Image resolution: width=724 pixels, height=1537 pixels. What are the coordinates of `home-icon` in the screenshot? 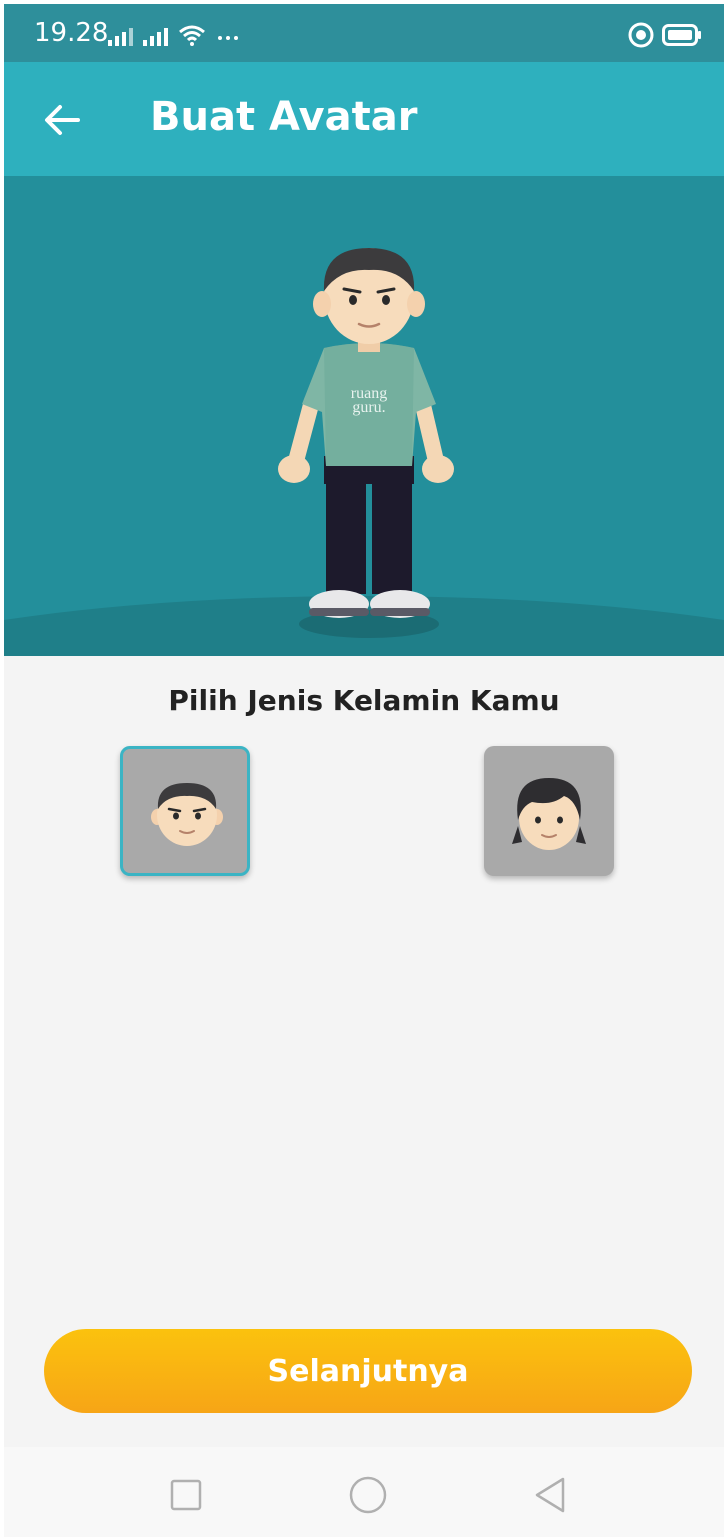 It's located at (368, 1495).